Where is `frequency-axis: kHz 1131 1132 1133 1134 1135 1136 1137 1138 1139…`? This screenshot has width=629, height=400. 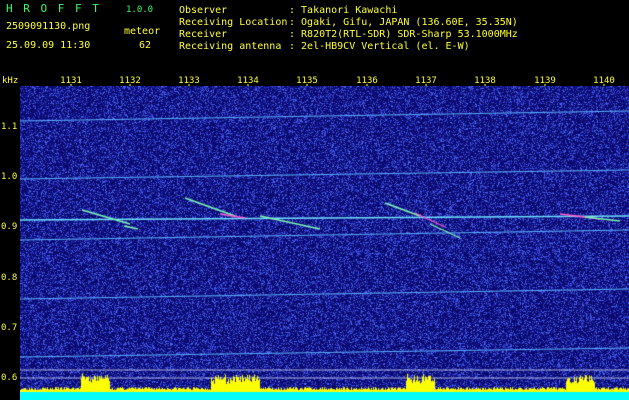 frequency-axis: kHz 1131 1132 1133 1134 1135 1136 1137 1138 1139… is located at coordinates (308, 81).